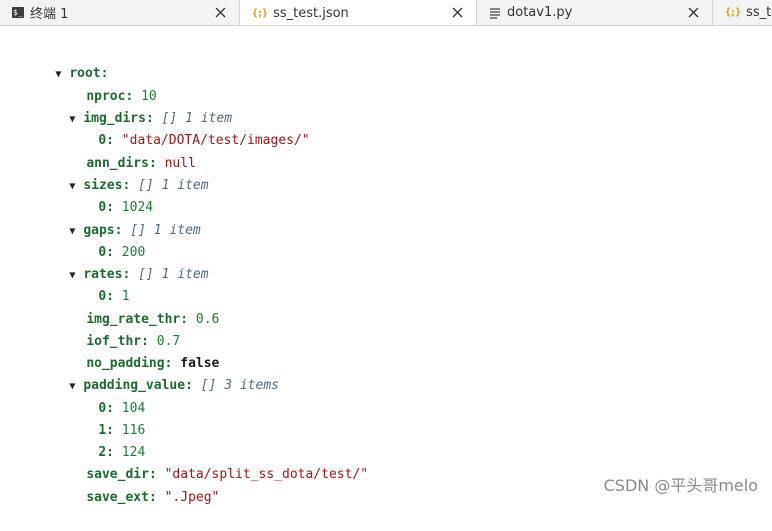 The image size is (772, 531). I want to click on tab-label: 终端 1, so click(49, 14).